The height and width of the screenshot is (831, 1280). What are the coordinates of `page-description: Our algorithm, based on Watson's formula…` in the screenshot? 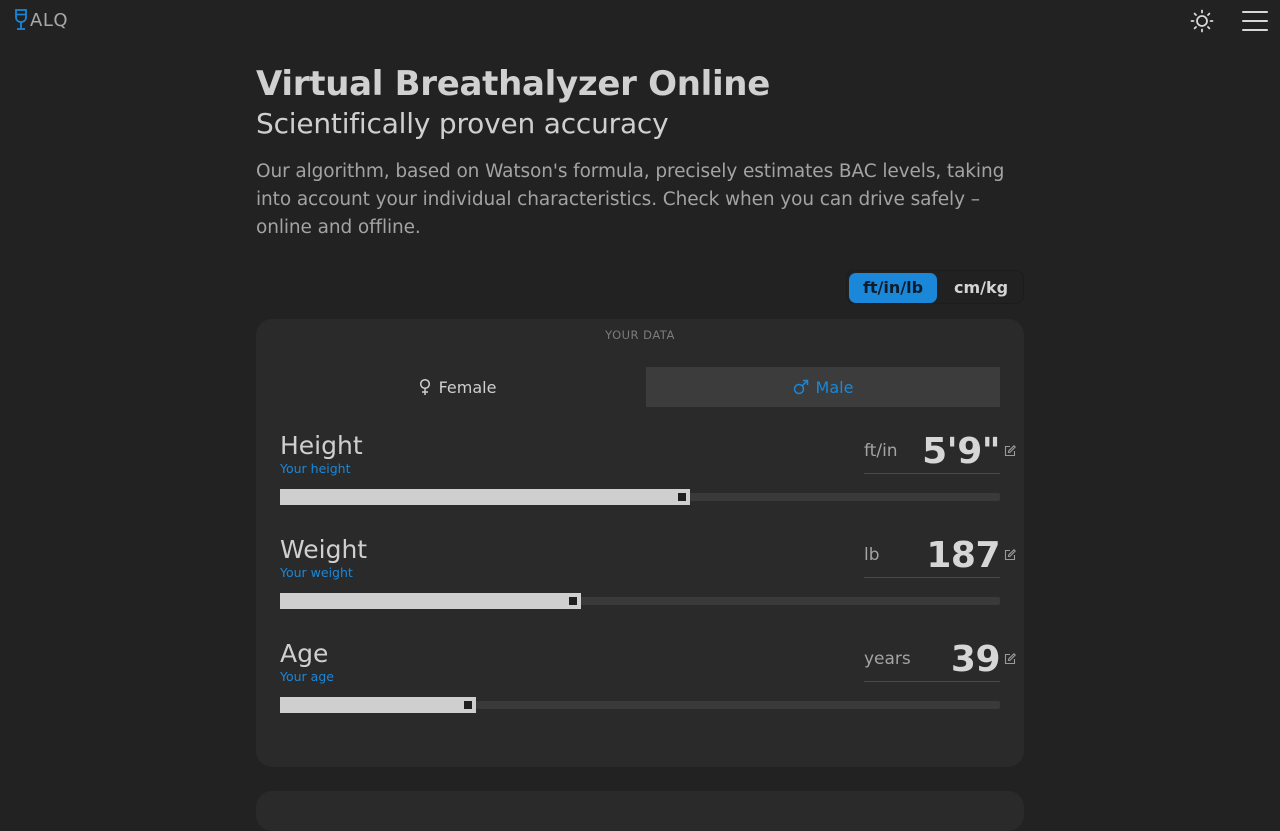 It's located at (630, 199).